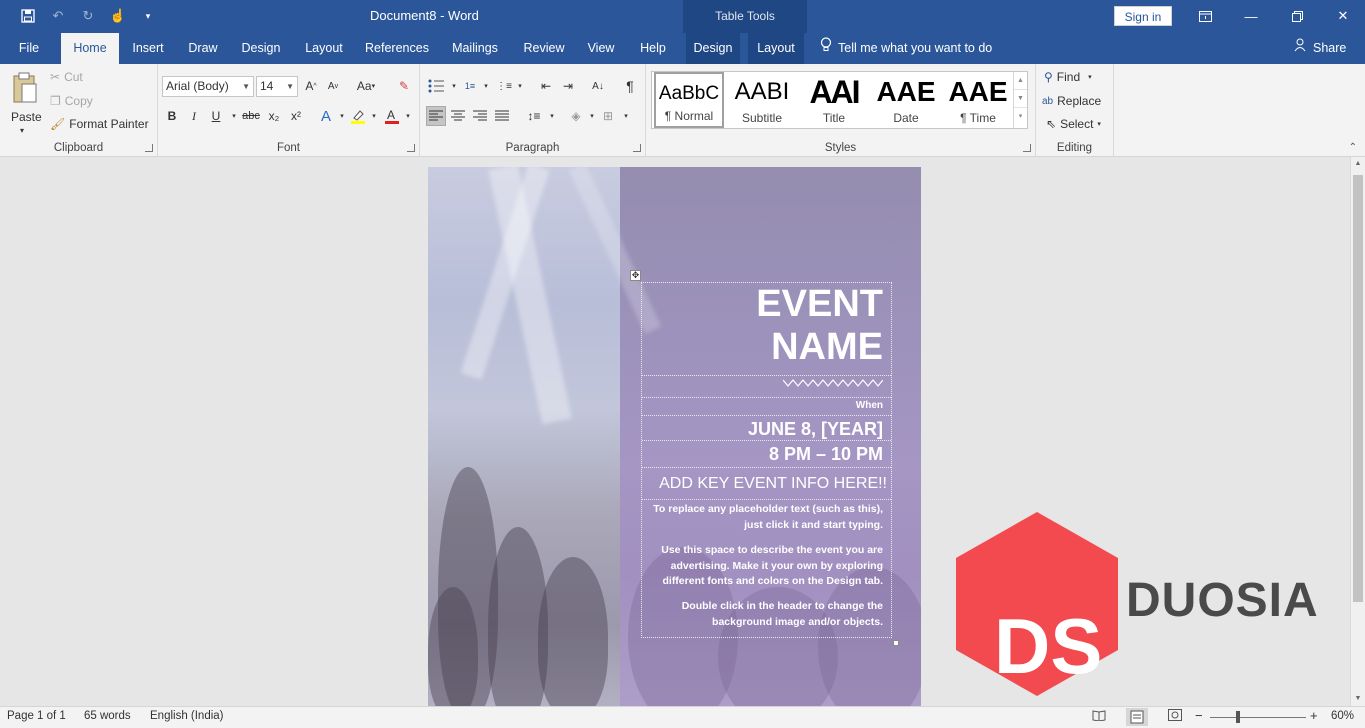 This screenshot has height=728, width=1365. I want to click on font-name-select: Arial (Body) ▼, so click(208, 86).